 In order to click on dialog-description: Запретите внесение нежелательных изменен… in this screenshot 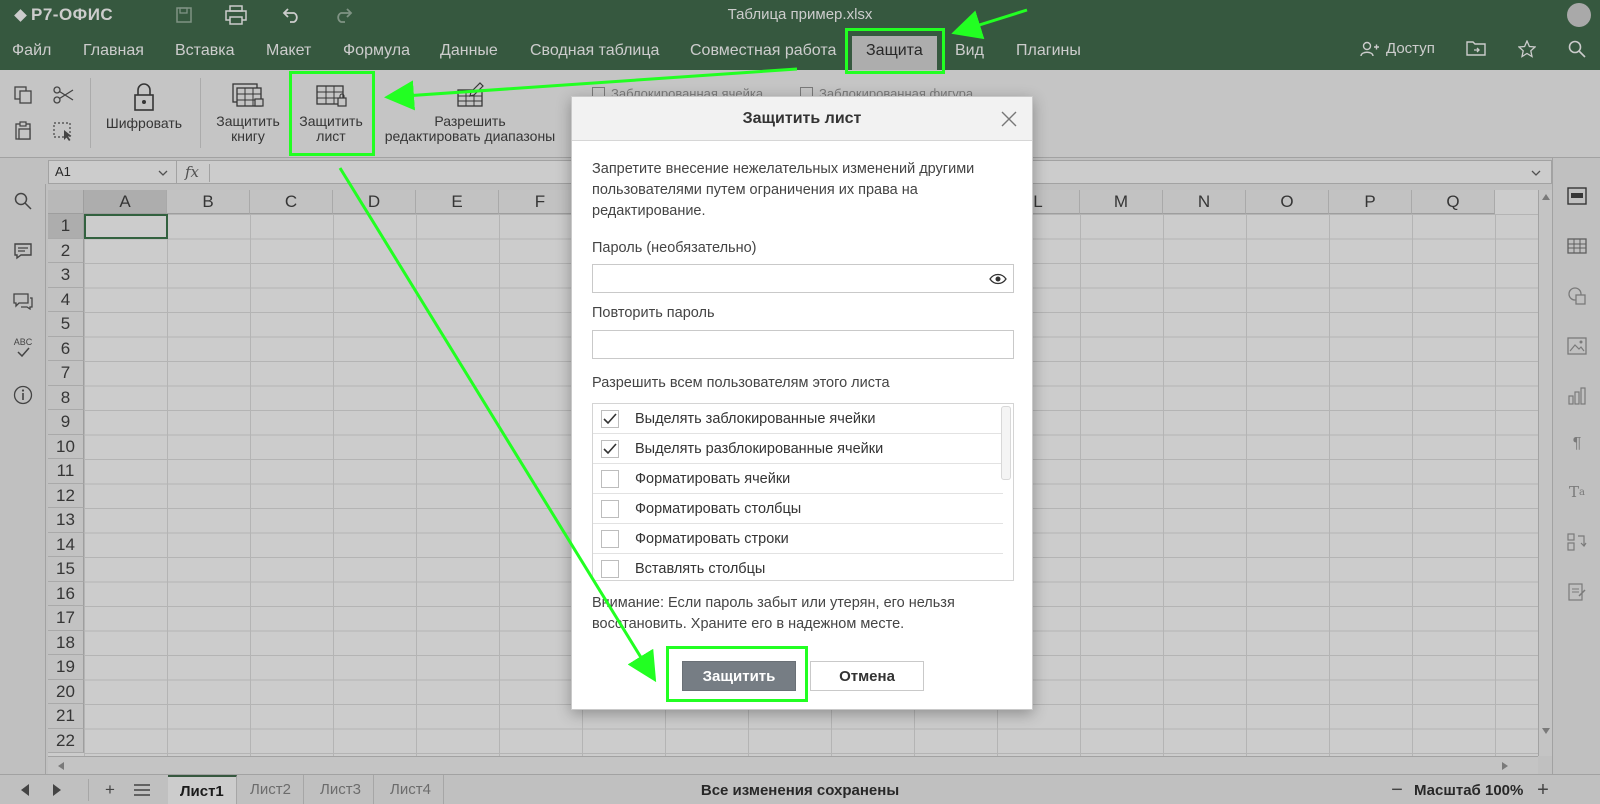, I will do `click(783, 190)`.